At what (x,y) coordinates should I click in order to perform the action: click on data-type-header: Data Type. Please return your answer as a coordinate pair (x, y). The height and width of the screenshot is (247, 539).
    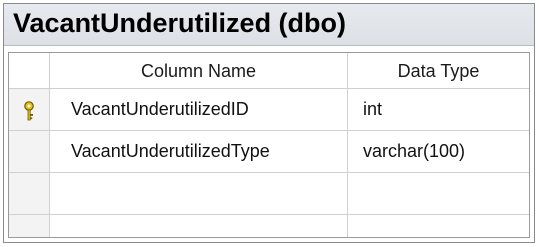
    Looking at the image, I should click on (438, 71).